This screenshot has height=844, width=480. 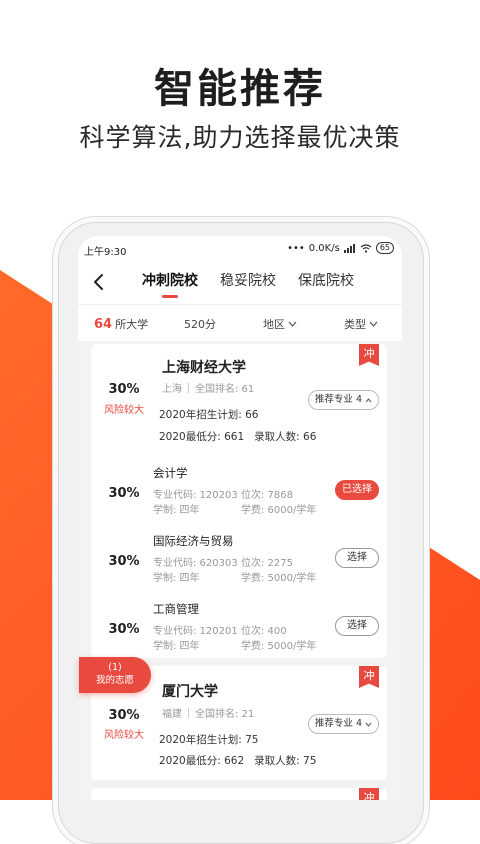 What do you see at coordinates (195, 495) in the screenshot?
I see `major-code: 专业代码: 120203` at bounding box center [195, 495].